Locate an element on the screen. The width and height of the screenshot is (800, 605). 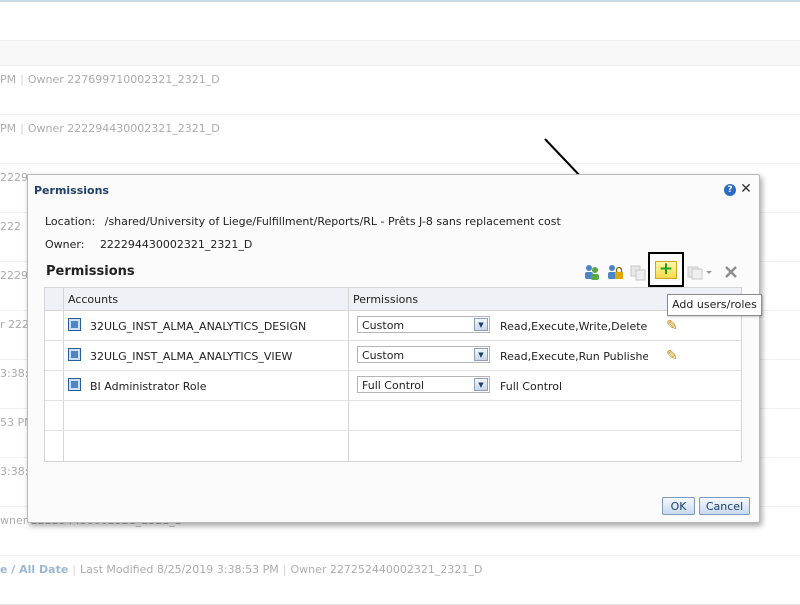
dialog-title: Permissions is located at coordinates (71, 190).